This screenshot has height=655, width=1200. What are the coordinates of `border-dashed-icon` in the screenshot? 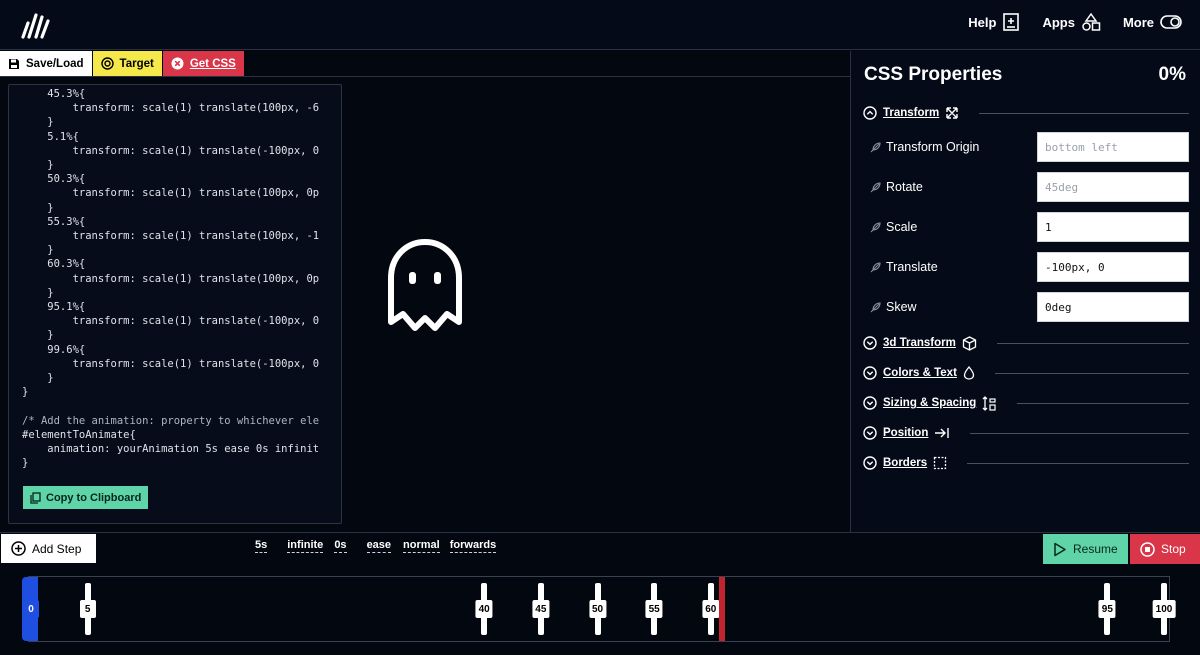 It's located at (940, 463).